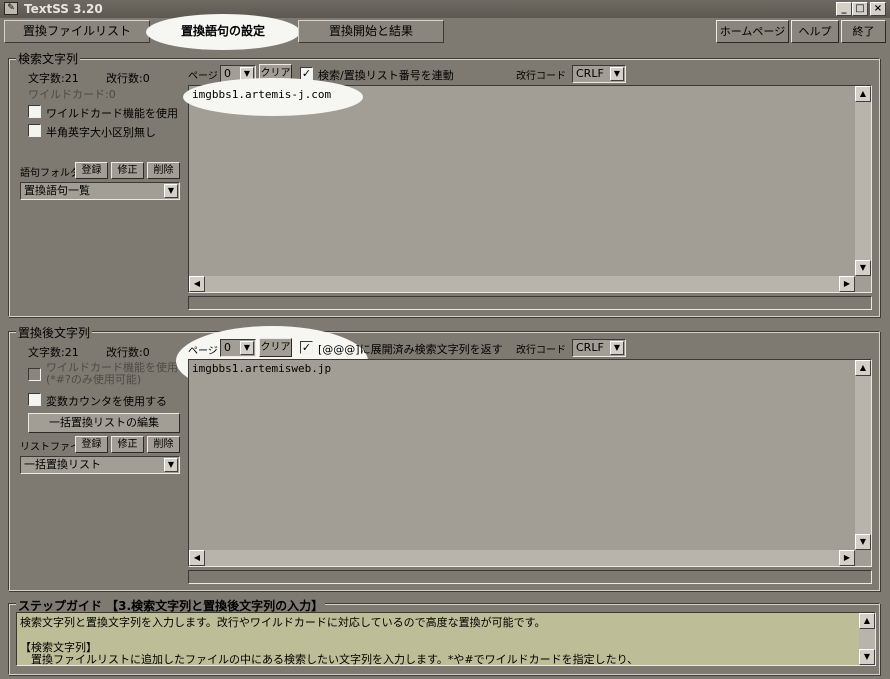  Describe the element at coordinates (163, 170) in the screenshot. I see `search-delete-button: 削除` at that location.